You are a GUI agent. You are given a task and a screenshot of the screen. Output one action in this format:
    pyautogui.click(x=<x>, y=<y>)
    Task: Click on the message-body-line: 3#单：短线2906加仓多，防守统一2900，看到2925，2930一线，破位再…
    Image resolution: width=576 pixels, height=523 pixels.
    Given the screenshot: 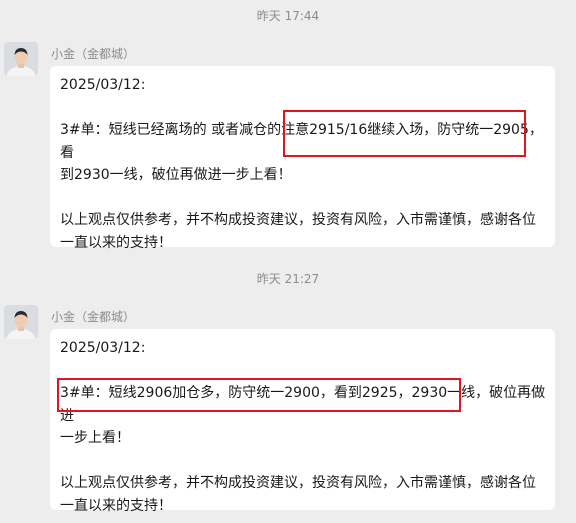 What is the action you would take?
    pyautogui.click(x=303, y=404)
    